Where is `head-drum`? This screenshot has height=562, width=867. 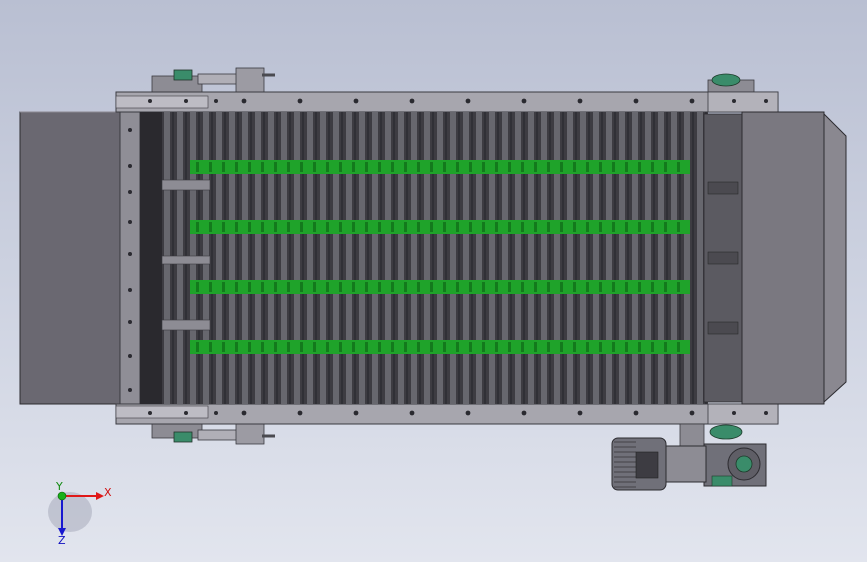
head-drum is located at coordinates (723, 258).